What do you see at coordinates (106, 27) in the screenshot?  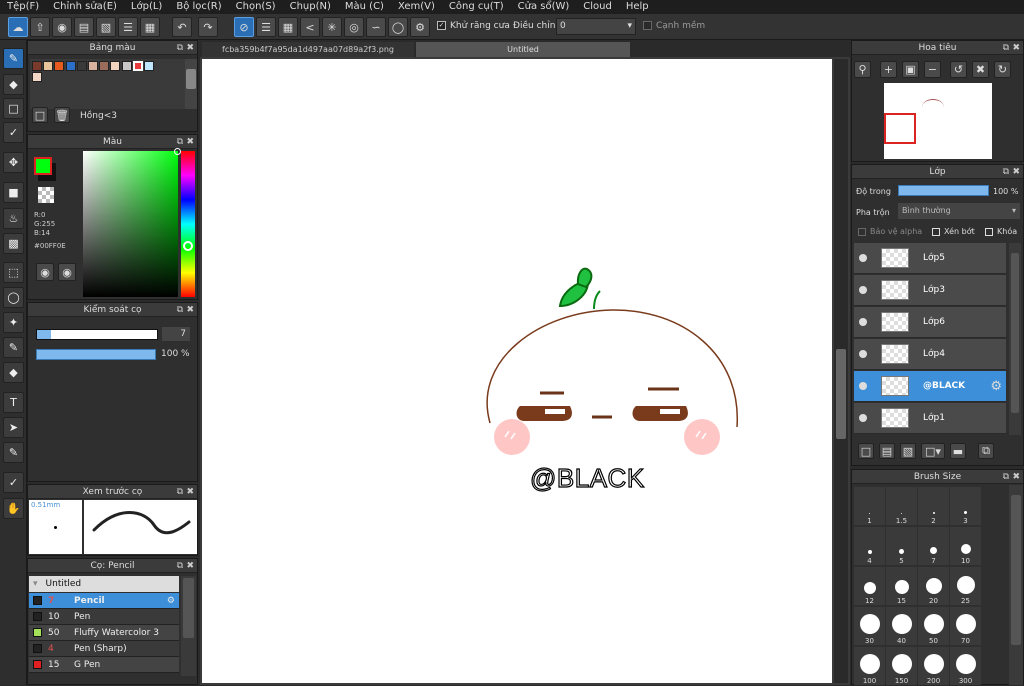 I see `document-icon: ▧` at bounding box center [106, 27].